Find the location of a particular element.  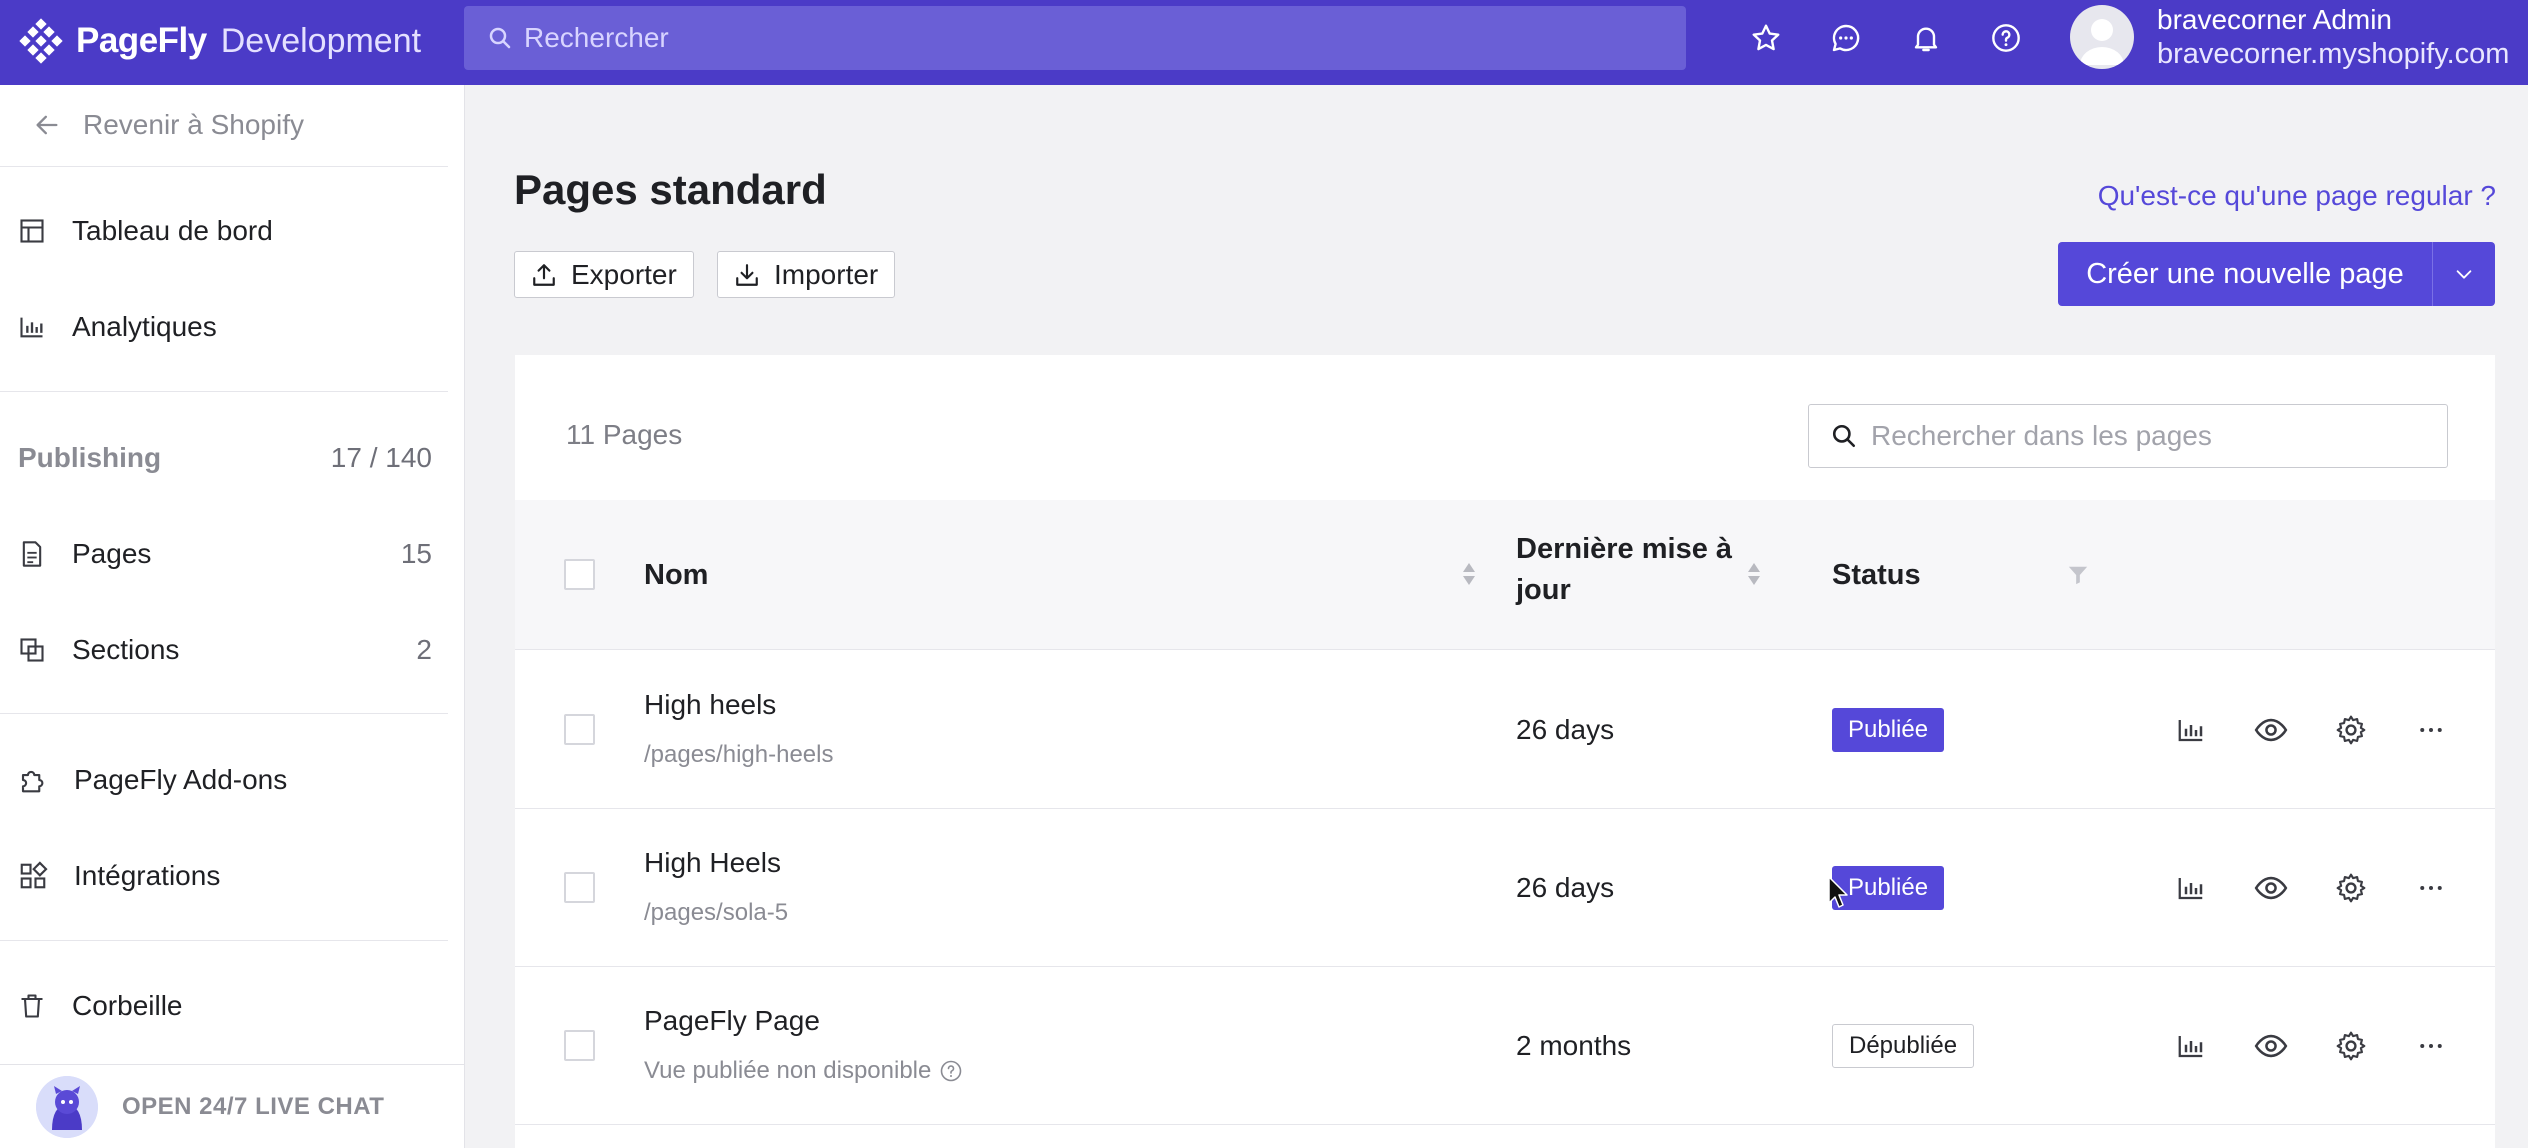

column-status-header: Status is located at coordinates (1876, 575).